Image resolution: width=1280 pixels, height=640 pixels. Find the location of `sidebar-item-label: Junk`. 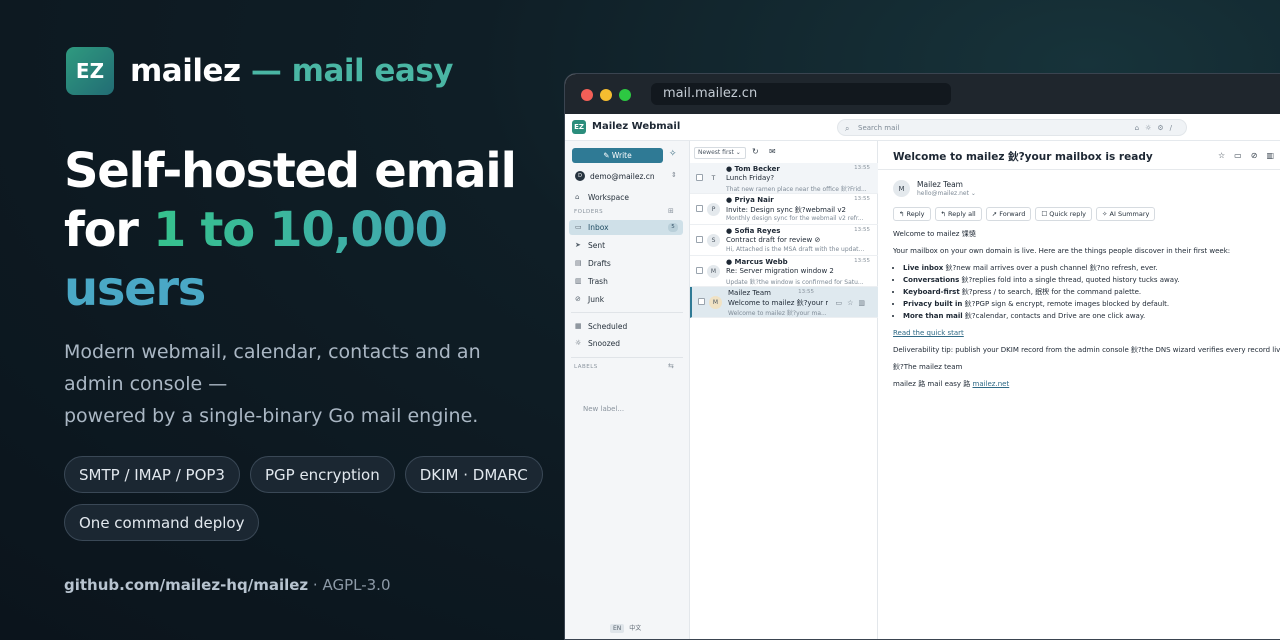

sidebar-item-label: Junk is located at coordinates (596, 299).